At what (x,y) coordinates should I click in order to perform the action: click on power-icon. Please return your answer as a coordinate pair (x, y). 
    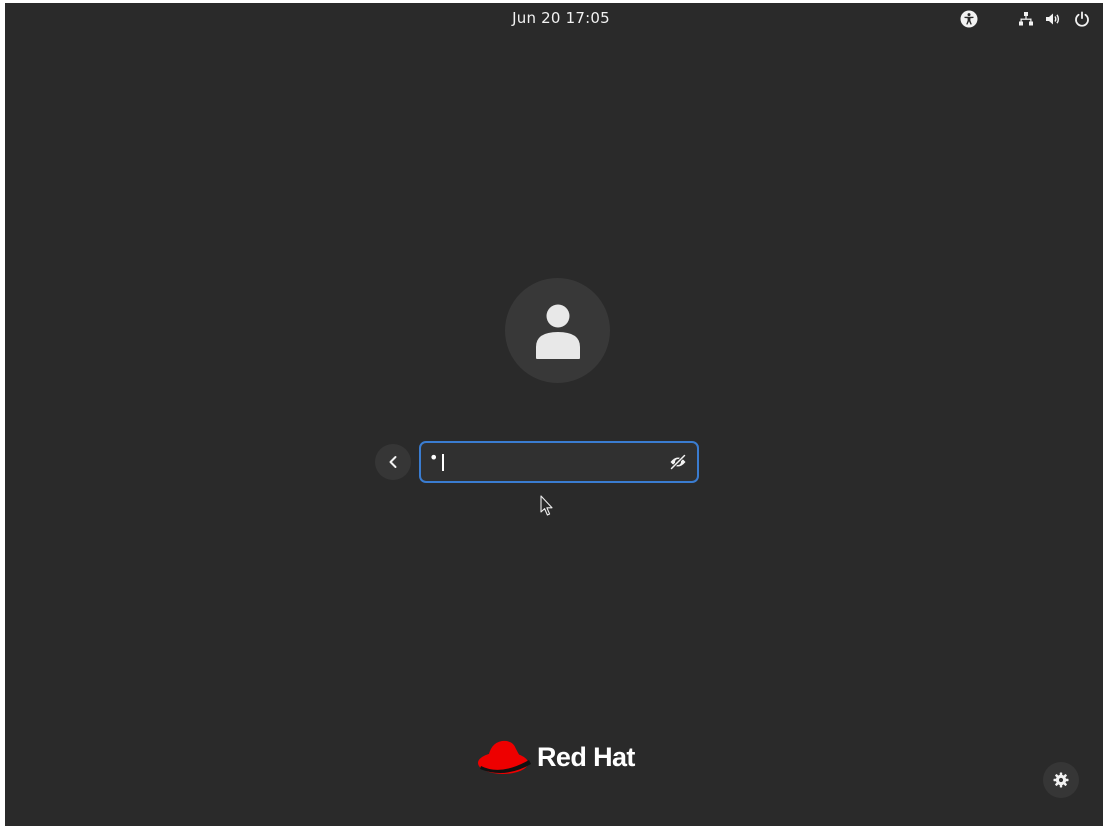
    Looking at the image, I should click on (1082, 19).